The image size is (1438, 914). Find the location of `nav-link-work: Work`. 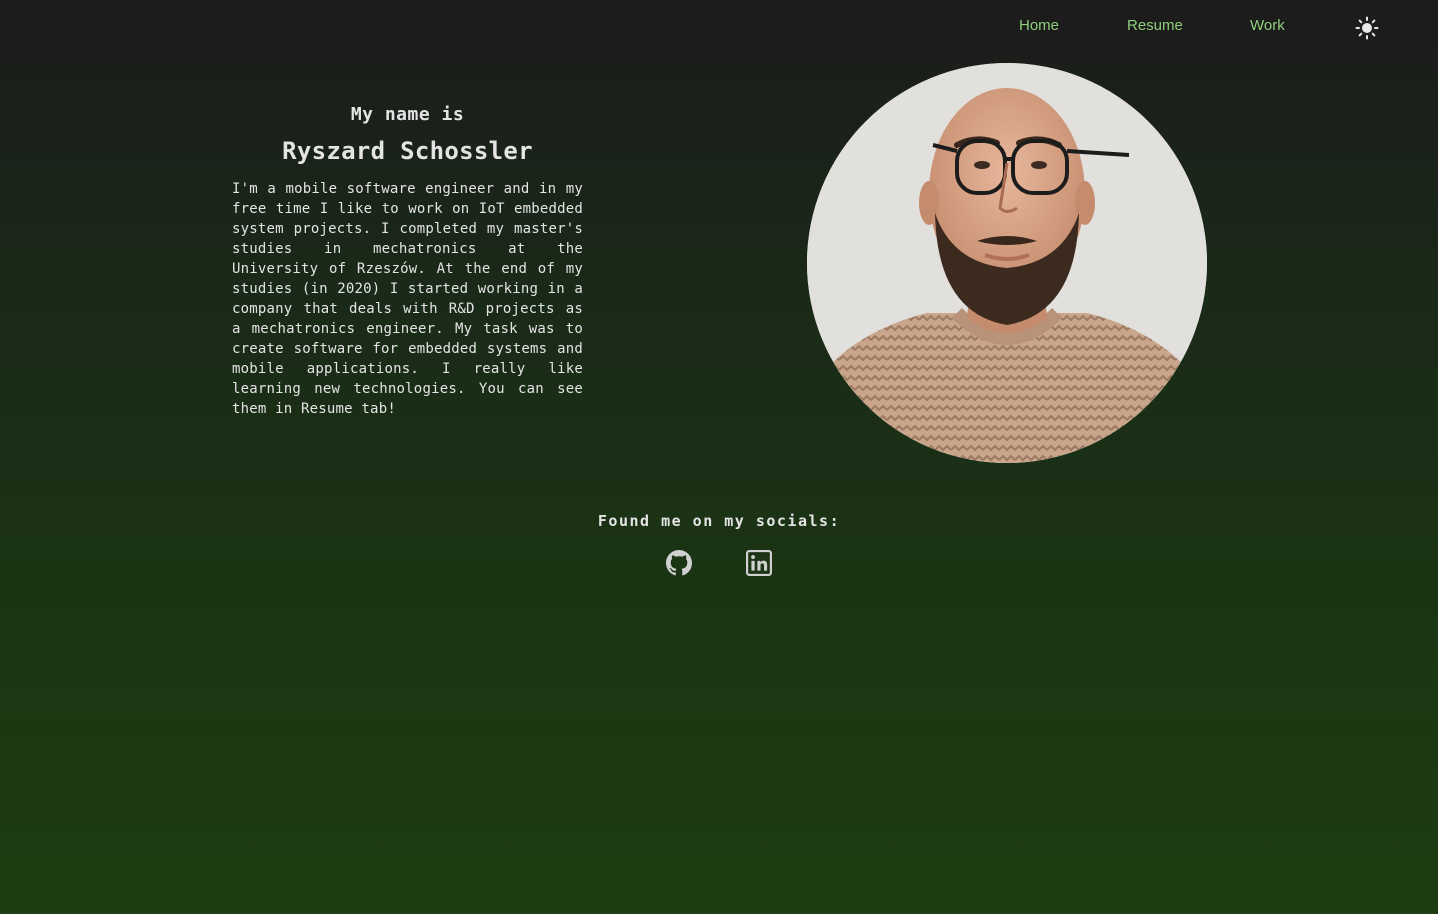

nav-link-work: Work is located at coordinates (1267, 25).